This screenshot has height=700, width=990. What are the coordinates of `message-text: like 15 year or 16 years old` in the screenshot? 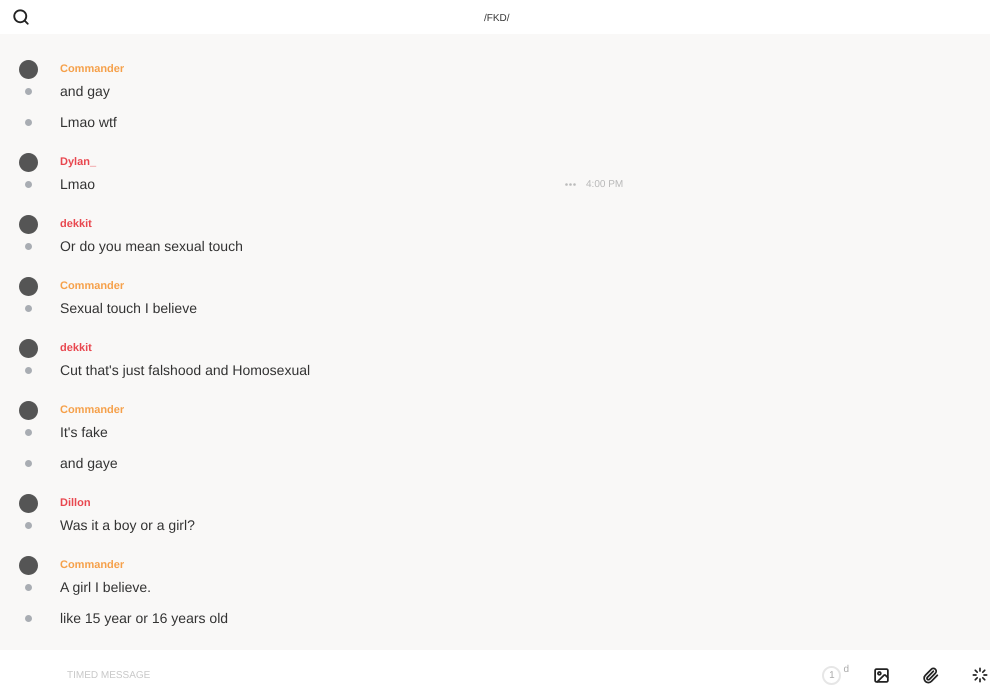 It's located at (144, 618).